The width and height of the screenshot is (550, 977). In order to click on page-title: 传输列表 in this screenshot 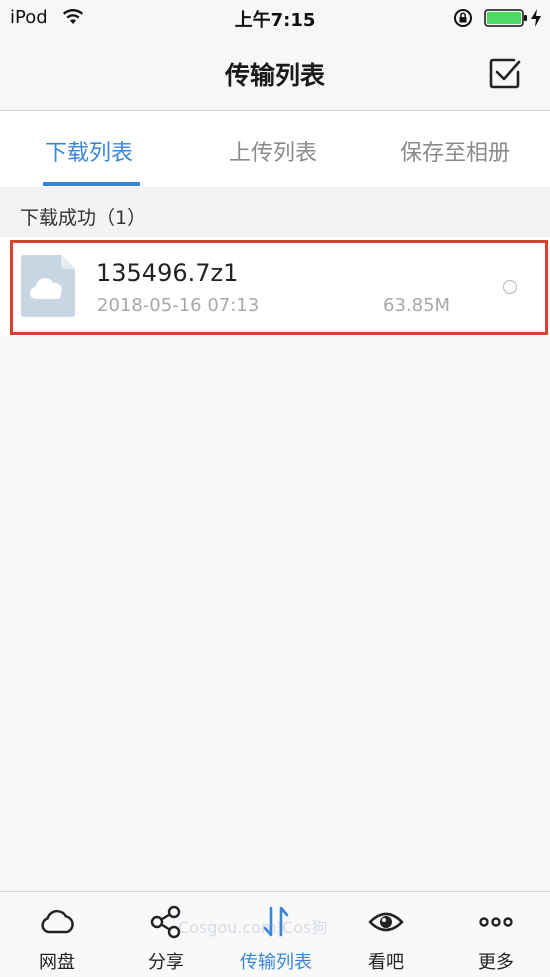, I will do `click(274, 75)`.